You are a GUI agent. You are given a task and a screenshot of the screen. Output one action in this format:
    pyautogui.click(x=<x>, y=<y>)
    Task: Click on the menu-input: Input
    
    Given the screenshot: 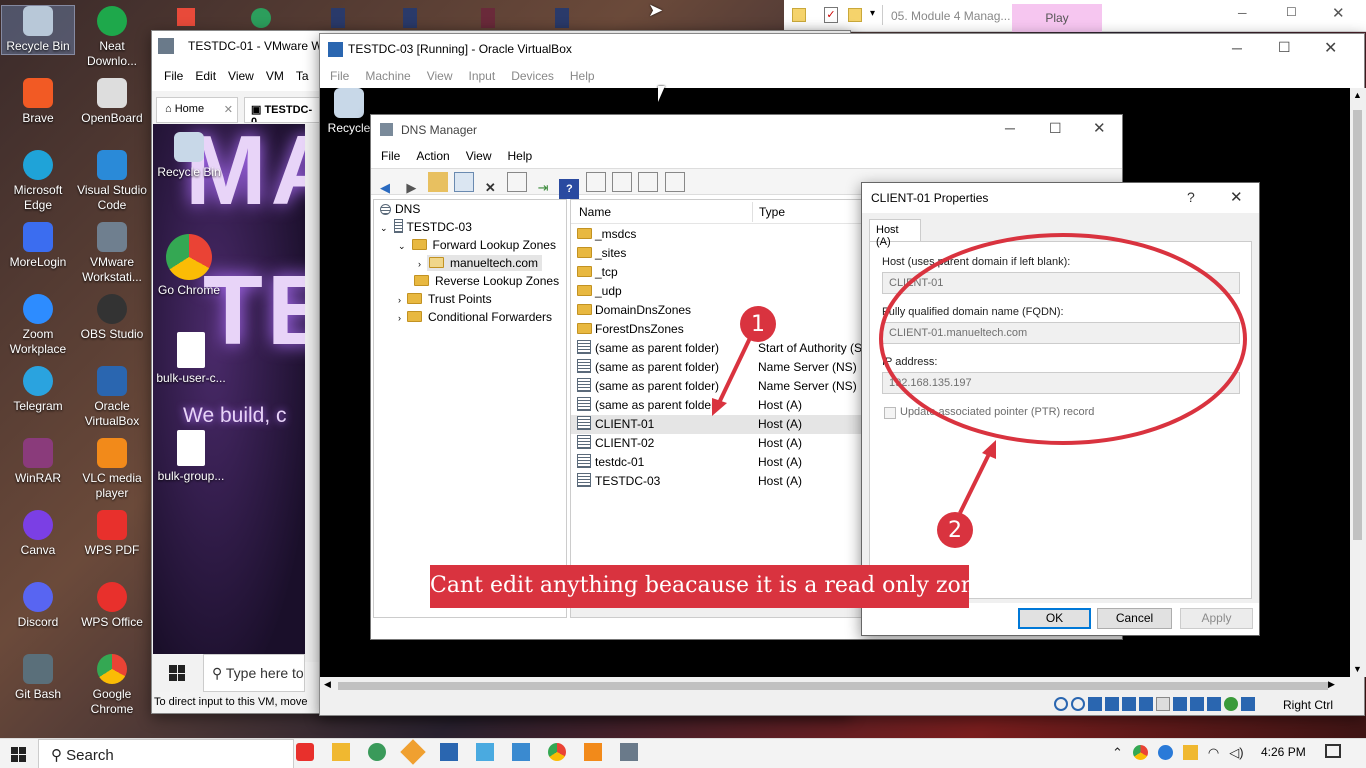 What is the action you would take?
    pyautogui.click(x=482, y=76)
    